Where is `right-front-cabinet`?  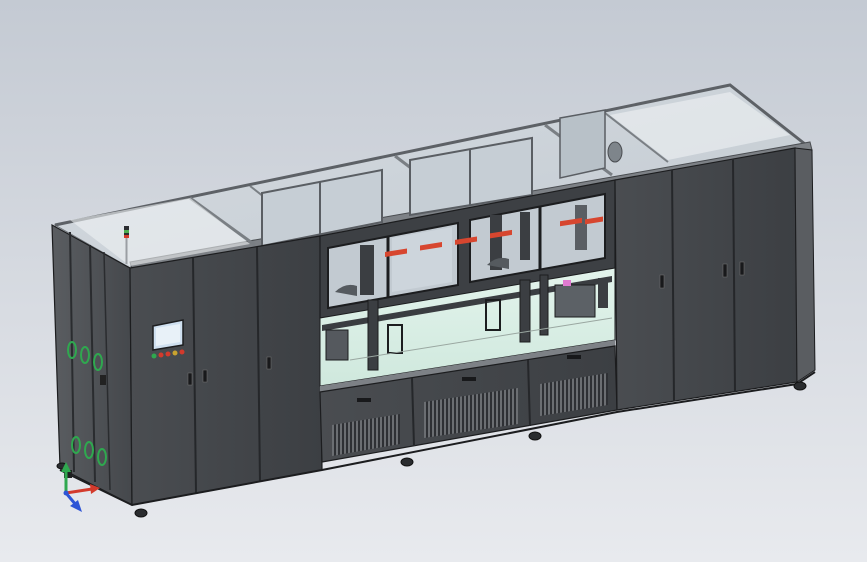
right-front-cabinet is located at coordinates (706, 279).